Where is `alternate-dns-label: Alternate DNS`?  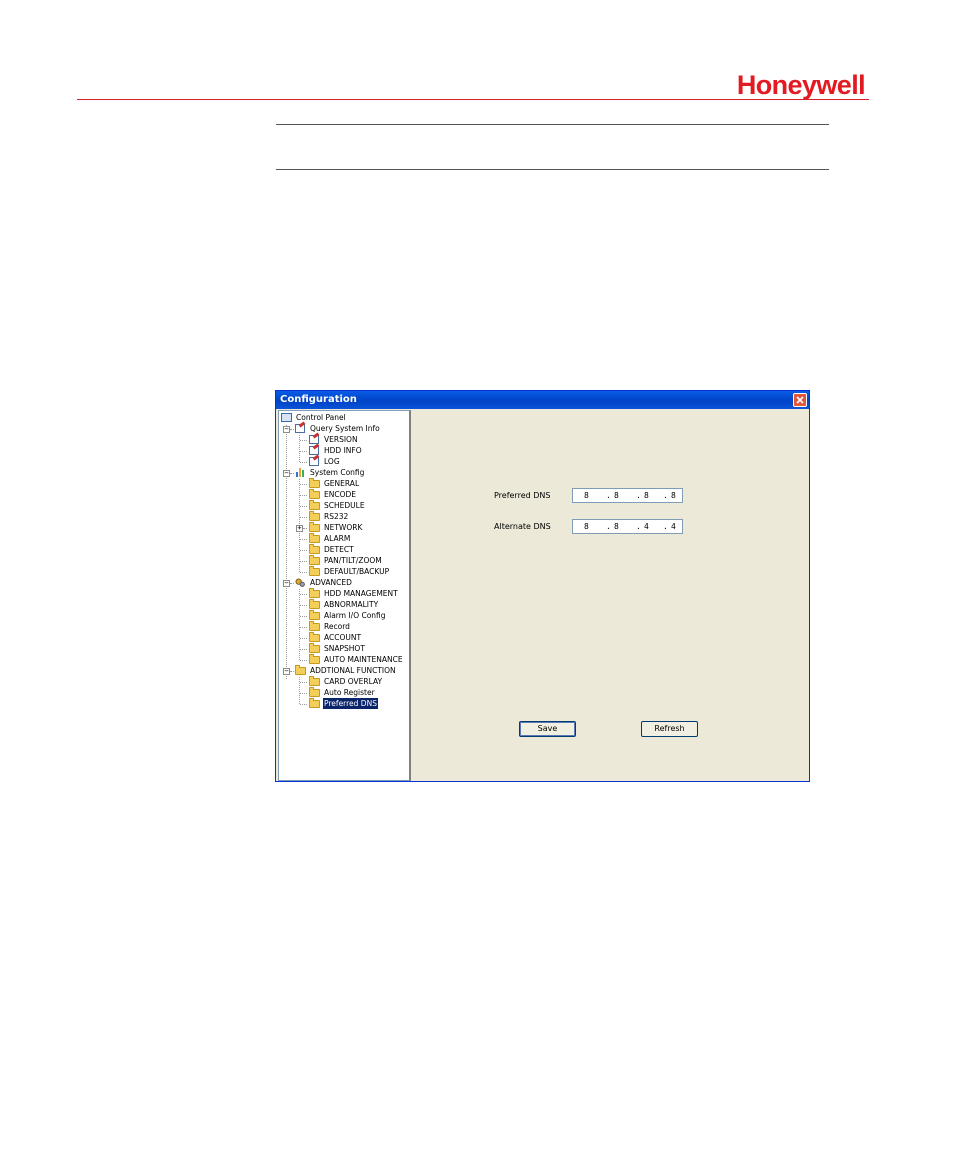
alternate-dns-label: Alternate DNS is located at coordinates (522, 526).